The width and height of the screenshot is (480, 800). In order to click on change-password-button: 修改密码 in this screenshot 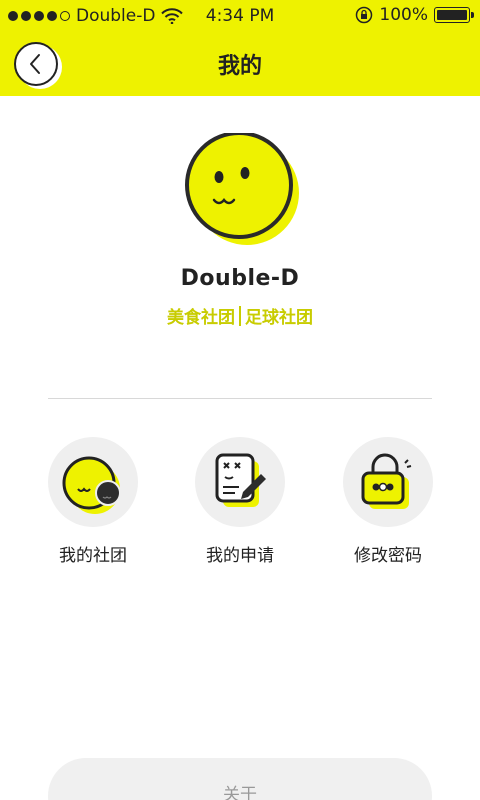, I will do `click(388, 501)`.